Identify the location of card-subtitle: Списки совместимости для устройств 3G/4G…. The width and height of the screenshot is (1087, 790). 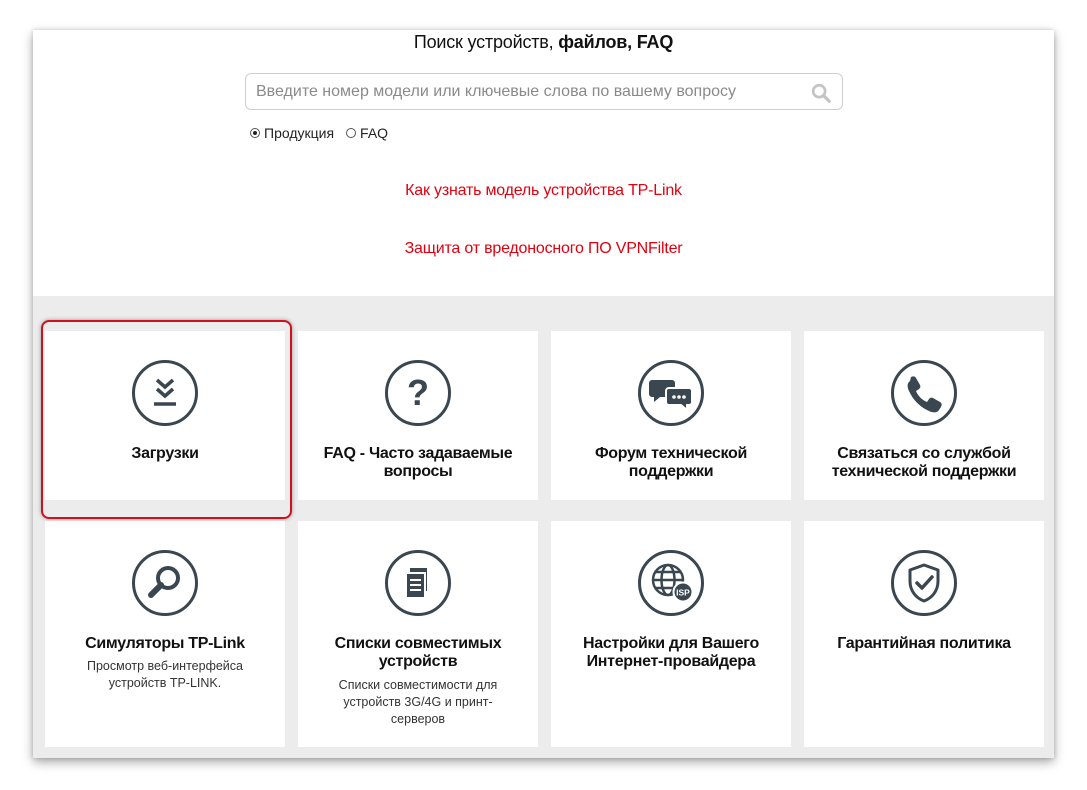
(418, 702).